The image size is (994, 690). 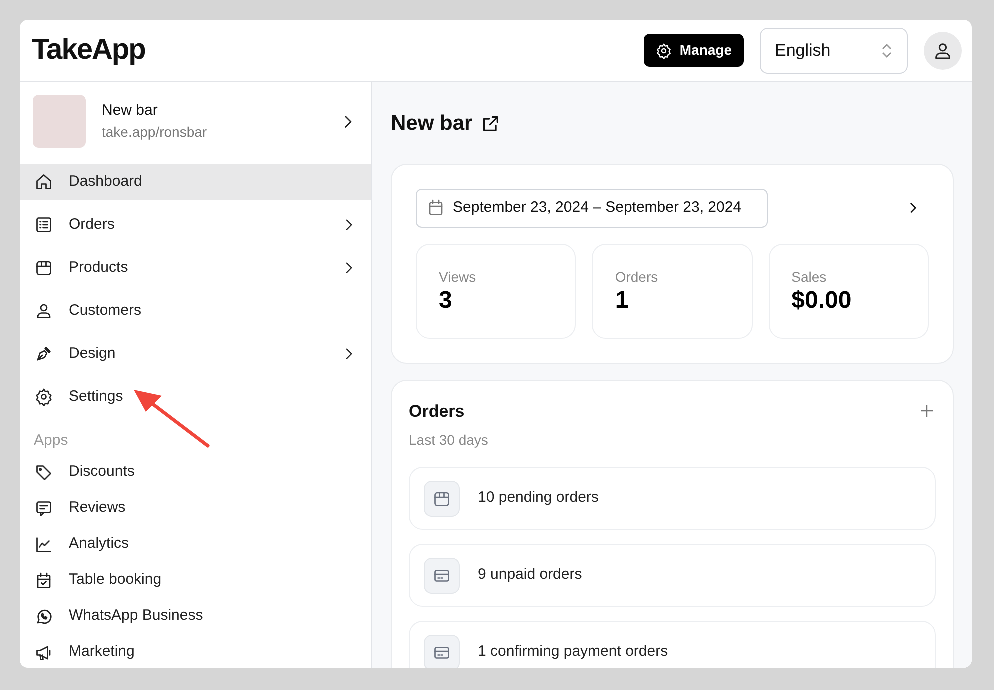 What do you see at coordinates (195, 311) in the screenshot?
I see `sidebar-item: Customers` at bounding box center [195, 311].